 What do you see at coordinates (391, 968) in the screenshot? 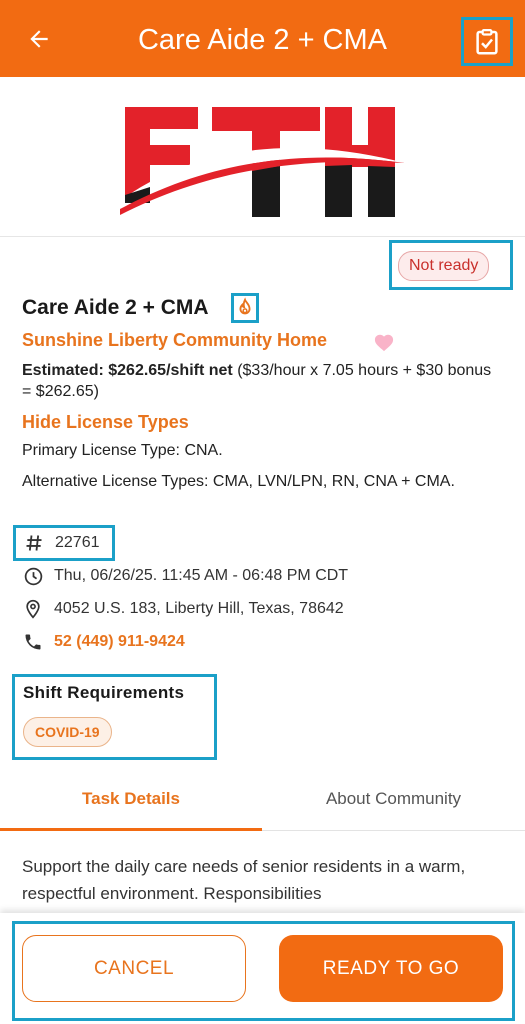
I see `ready-to-go-button: READY TO GO` at bounding box center [391, 968].